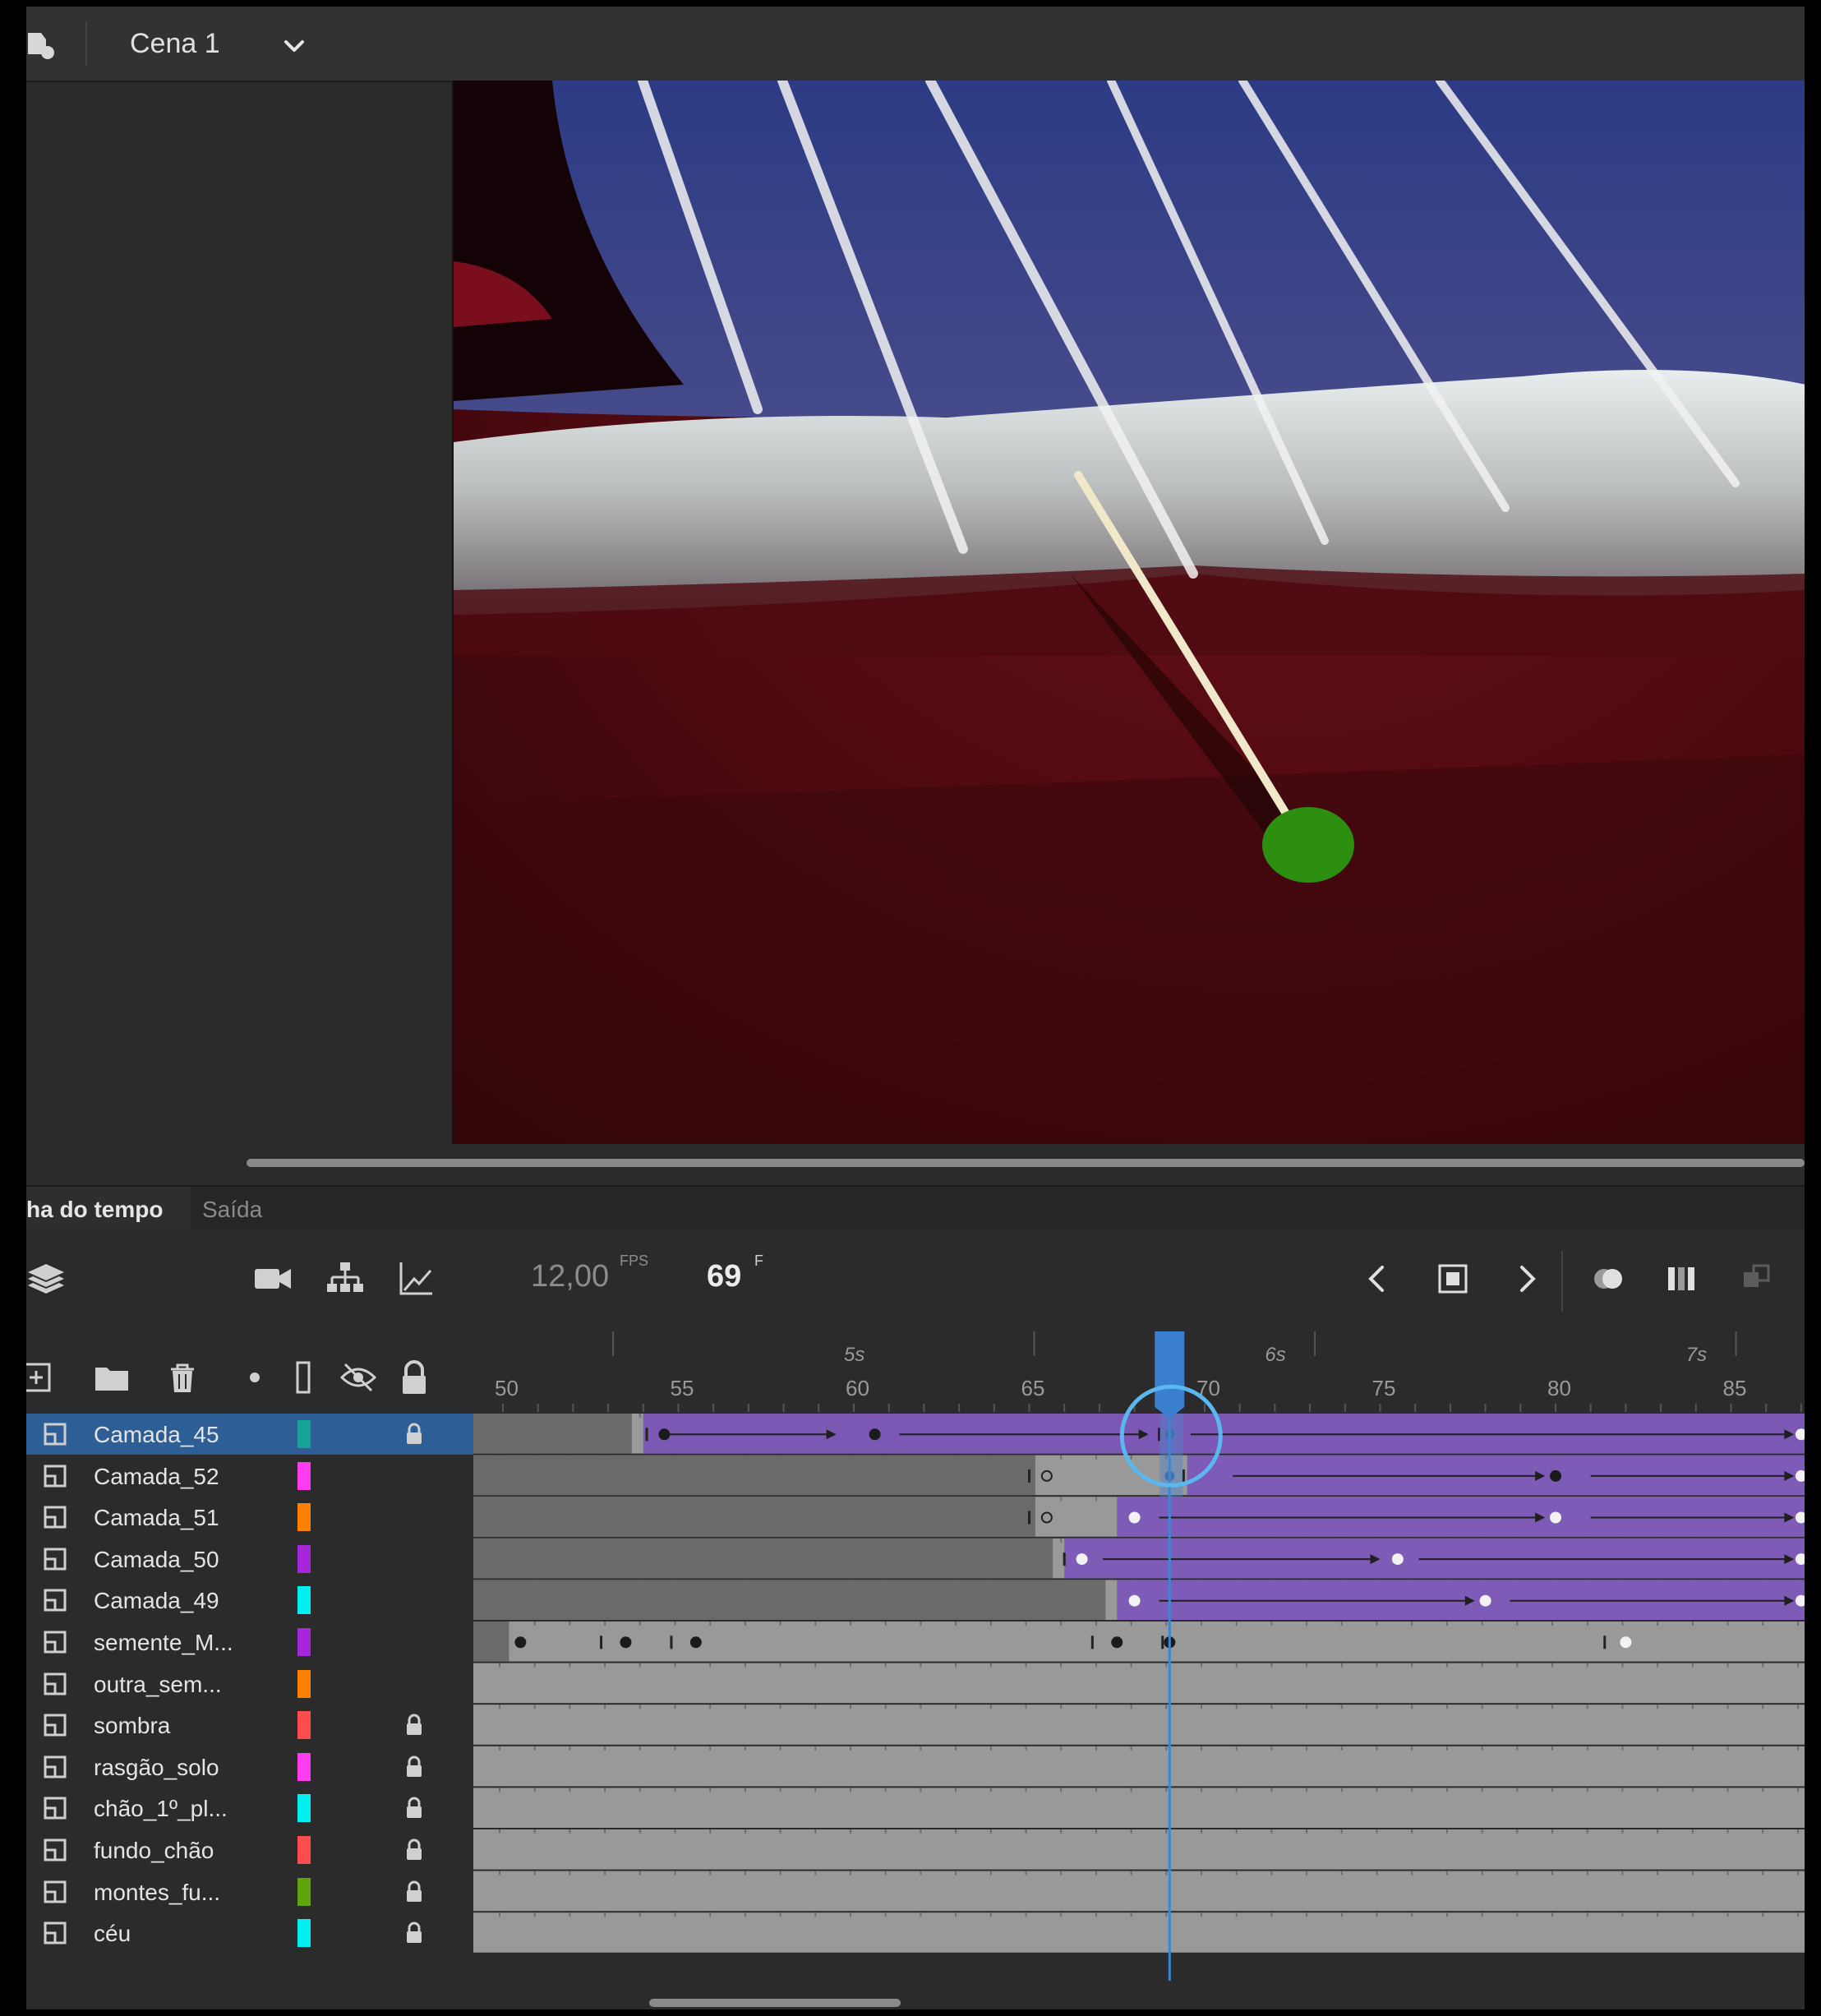 This screenshot has width=1821, height=2016. Describe the element at coordinates (724, 1276) in the screenshot. I see `current-frame-value: 69` at that location.